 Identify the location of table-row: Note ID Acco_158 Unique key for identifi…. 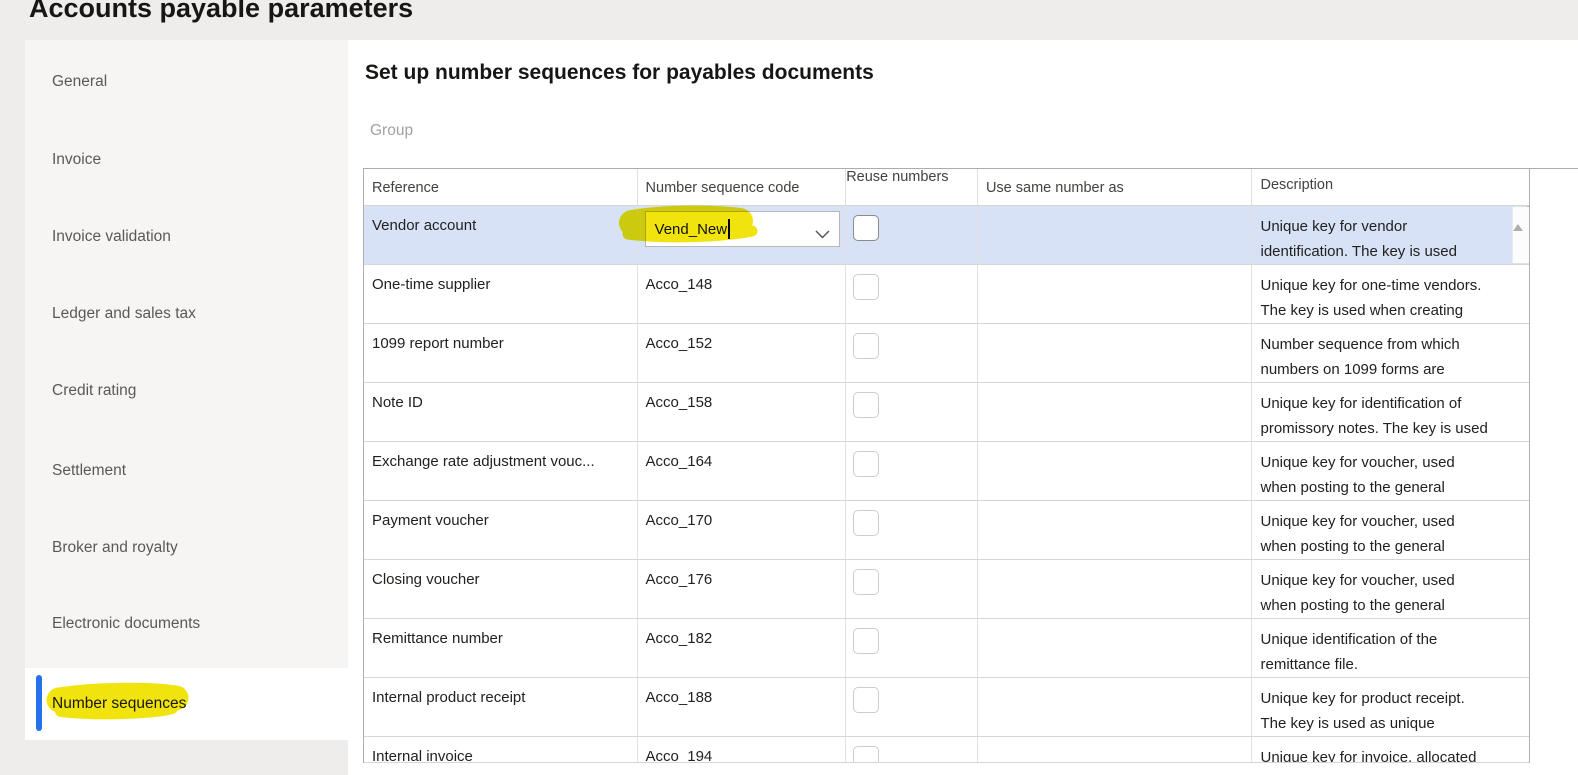
(946, 412).